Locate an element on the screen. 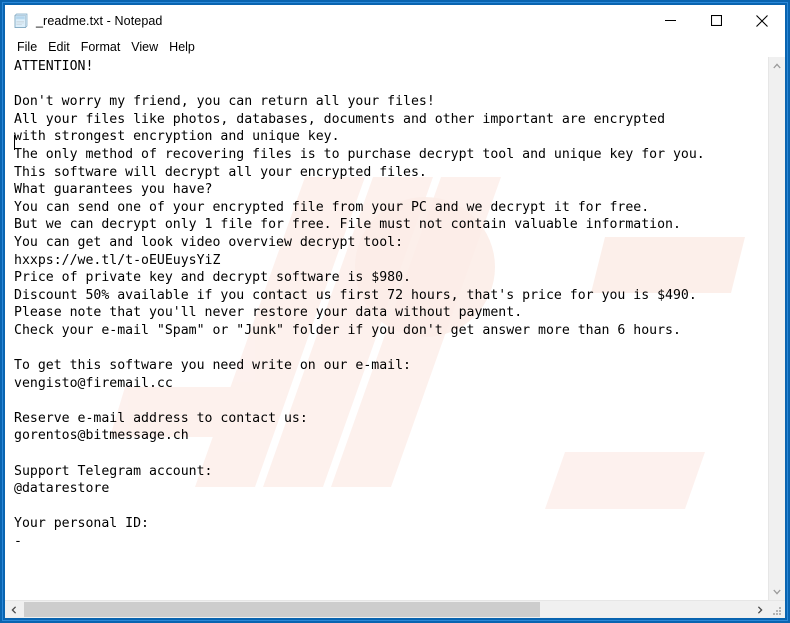 Image resolution: width=790 pixels, height=623 pixels. window-controls is located at coordinates (716, 20).